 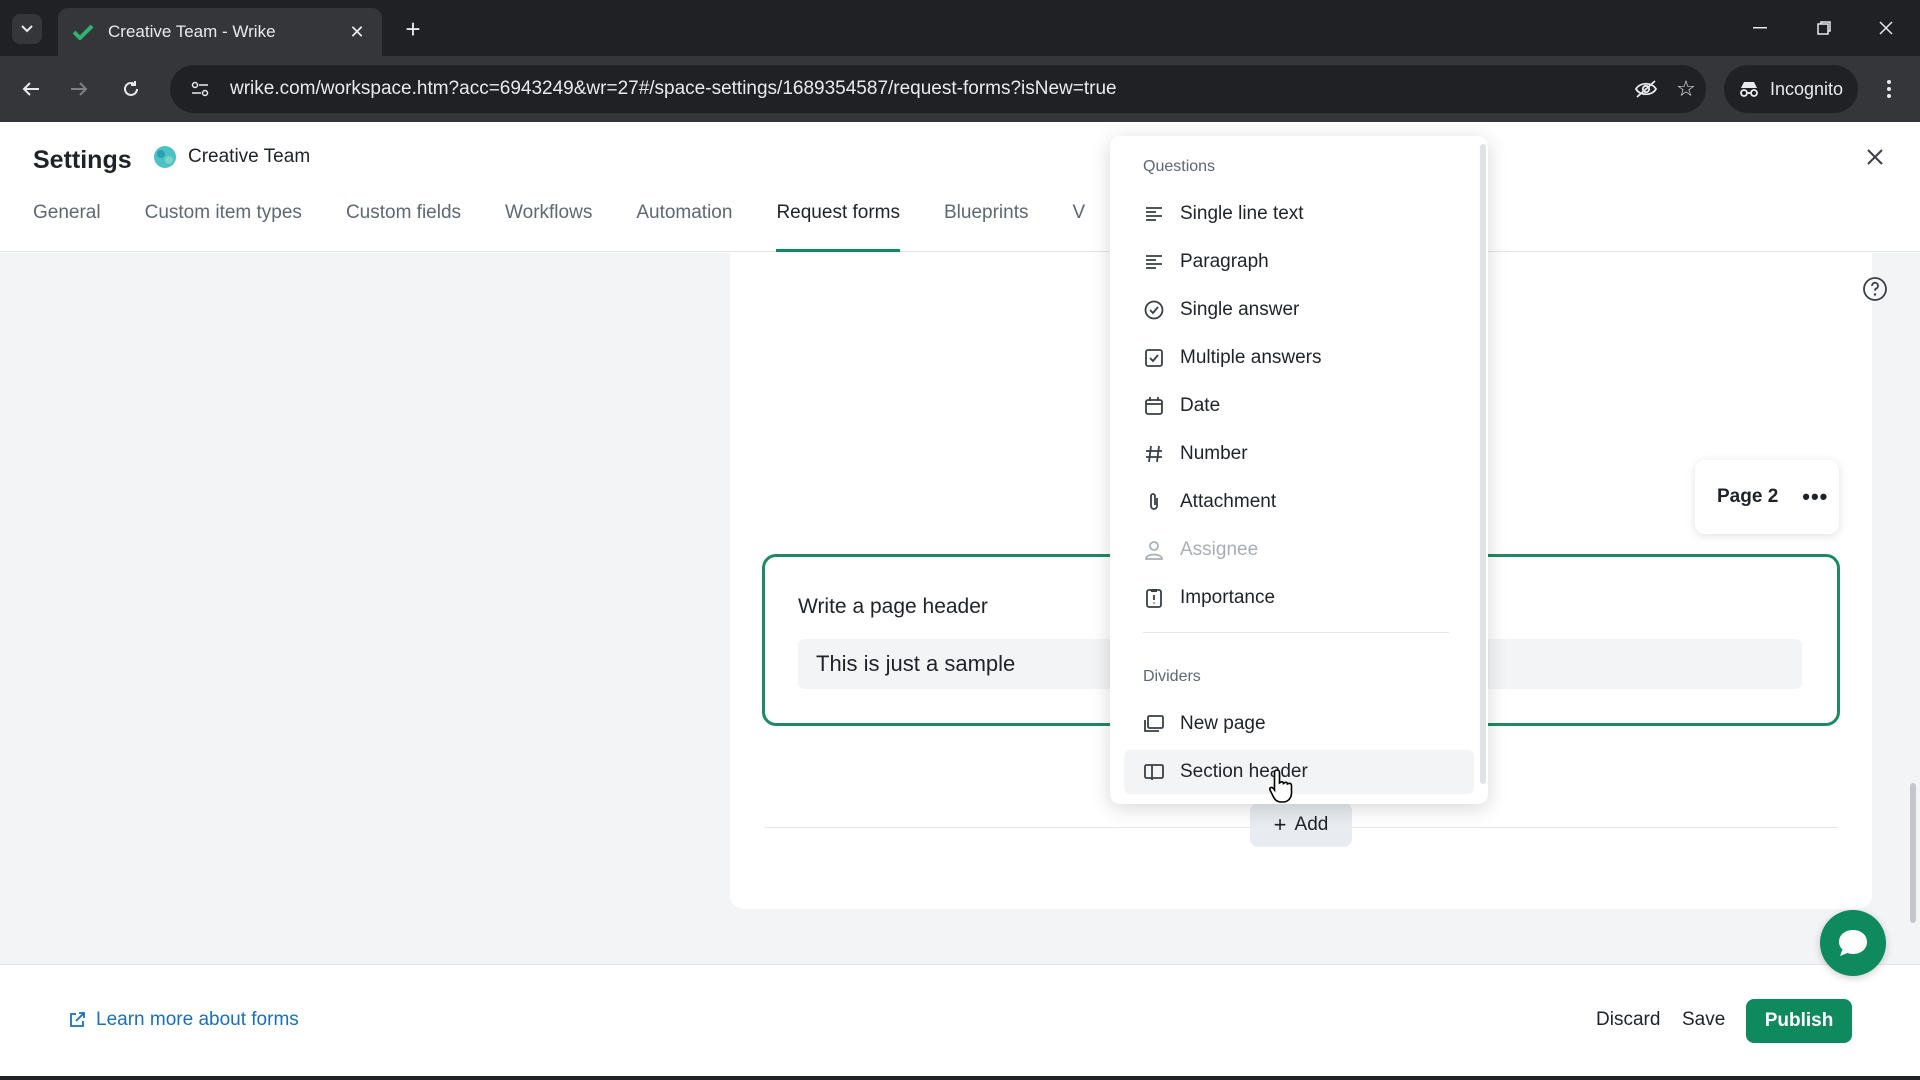 What do you see at coordinates (1079, 227) in the screenshot?
I see `tab-truncated: V` at bounding box center [1079, 227].